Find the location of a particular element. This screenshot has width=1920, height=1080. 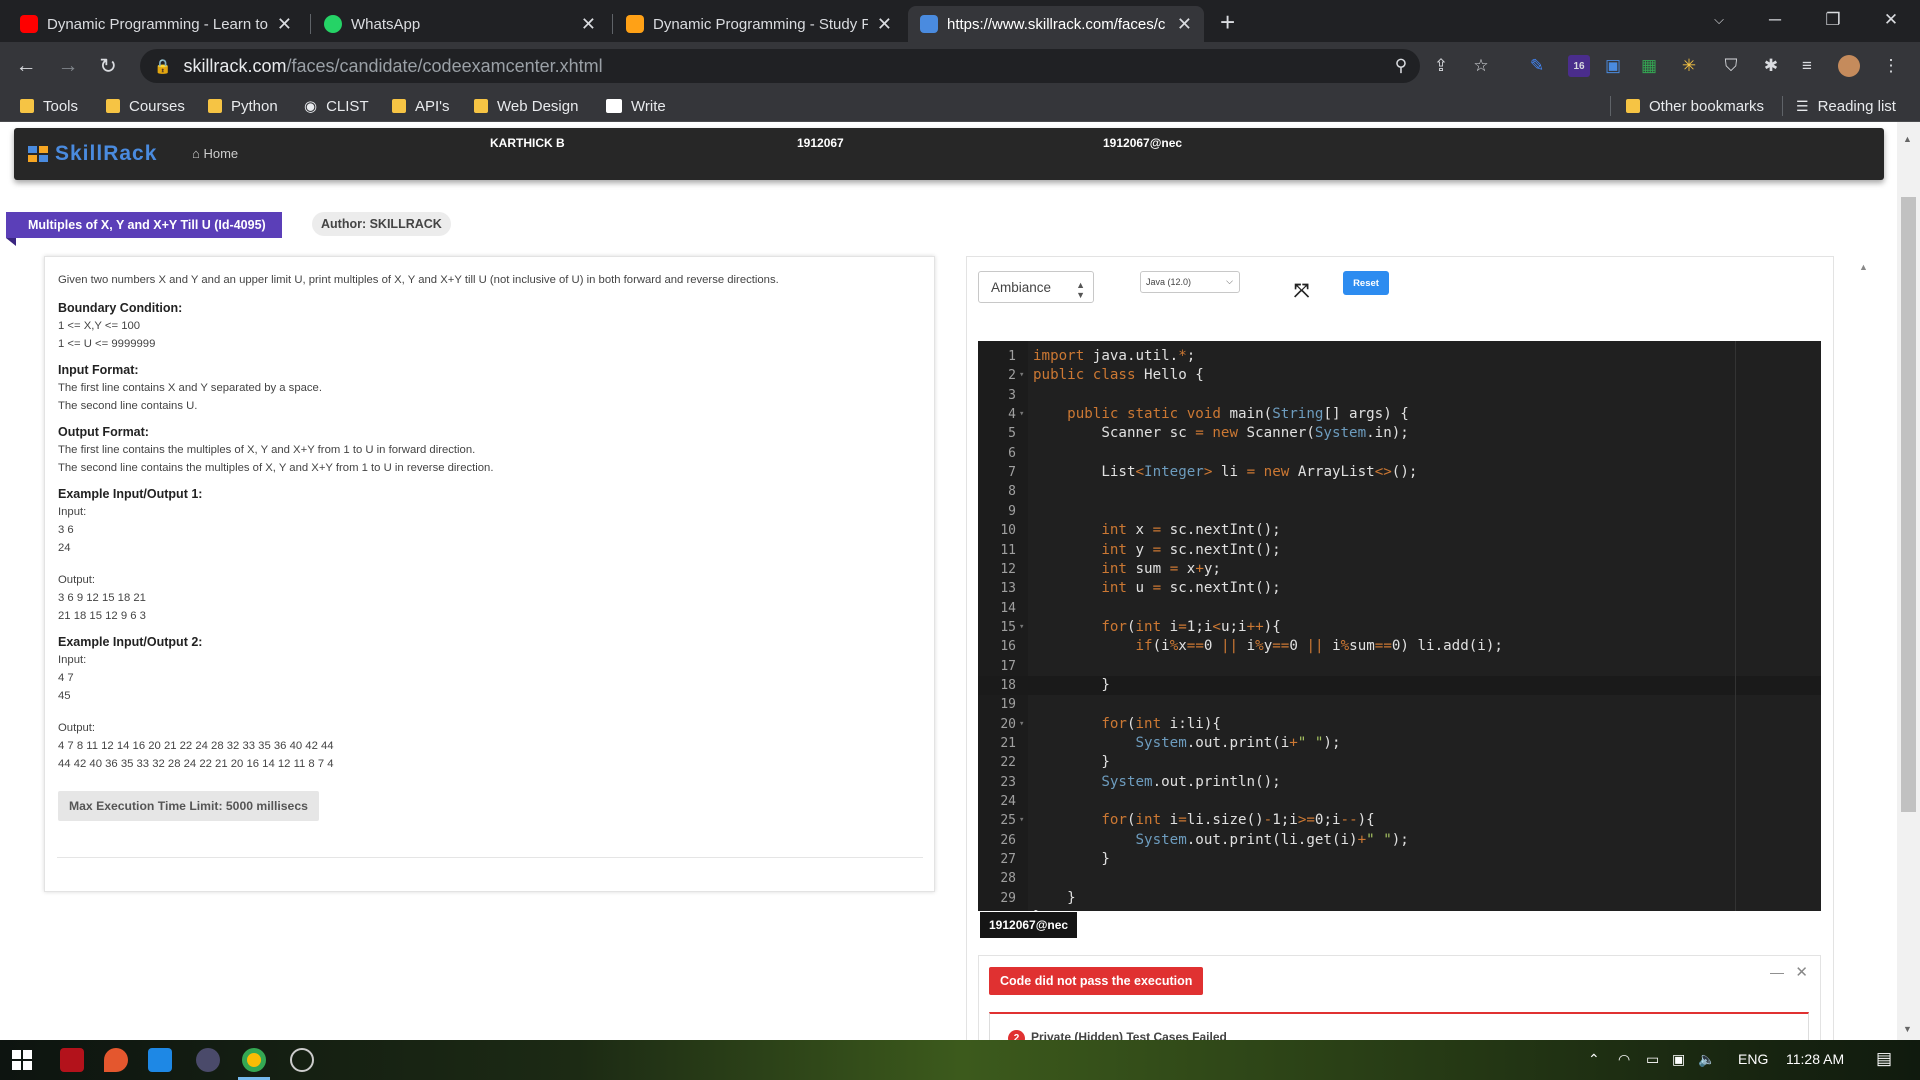

code-line: 30} is located at coordinates (1399, 909).